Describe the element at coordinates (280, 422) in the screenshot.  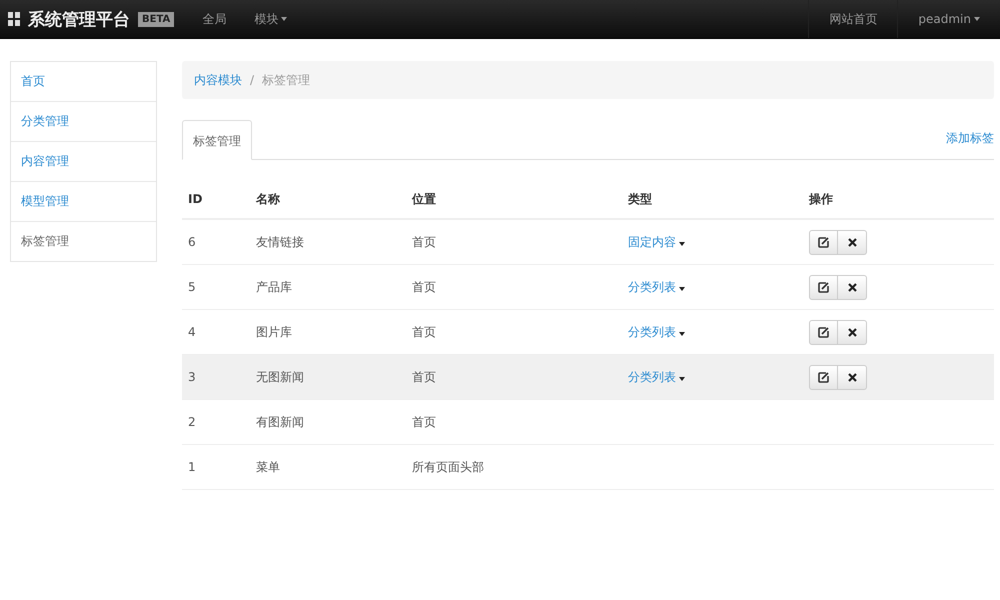
I see `table-cell: 有图新闻` at that location.